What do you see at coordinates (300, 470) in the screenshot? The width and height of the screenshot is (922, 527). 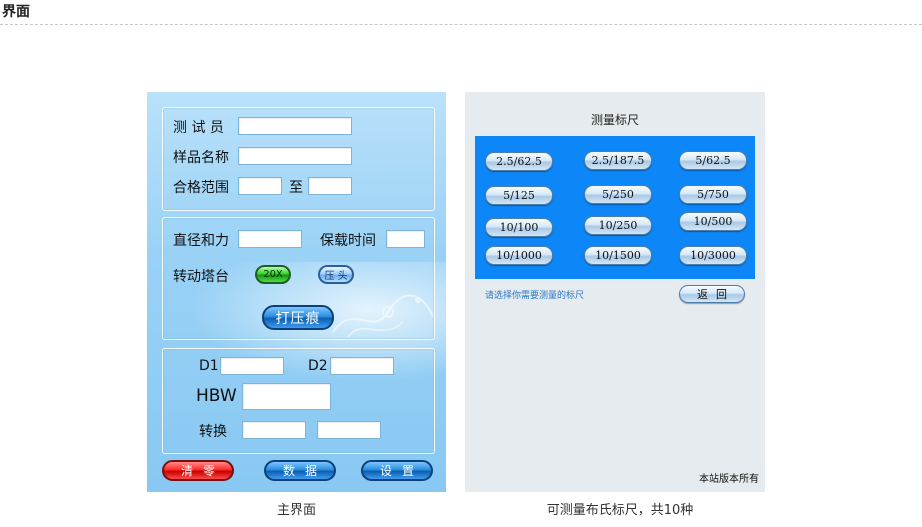 I see `data-button: 数据` at bounding box center [300, 470].